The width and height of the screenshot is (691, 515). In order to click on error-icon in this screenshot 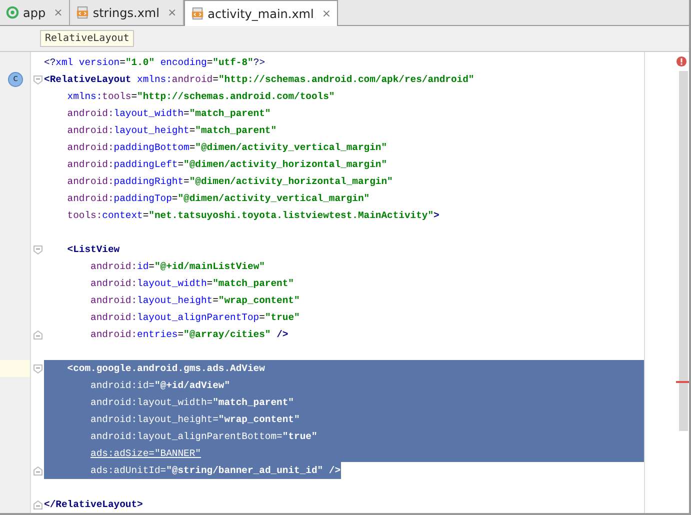, I will do `click(681, 61)`.